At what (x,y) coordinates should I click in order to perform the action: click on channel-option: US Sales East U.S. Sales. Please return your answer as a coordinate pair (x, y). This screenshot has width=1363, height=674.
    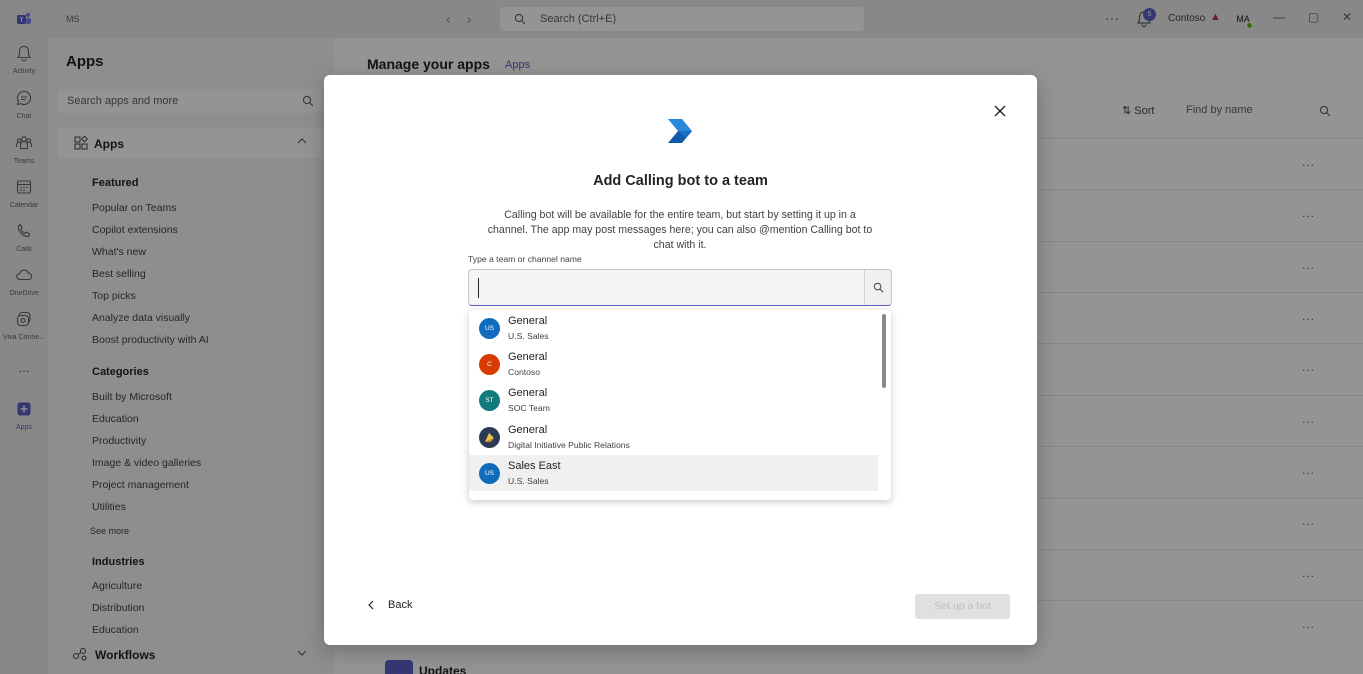
    Looking at the image, I should click on (673, 473).